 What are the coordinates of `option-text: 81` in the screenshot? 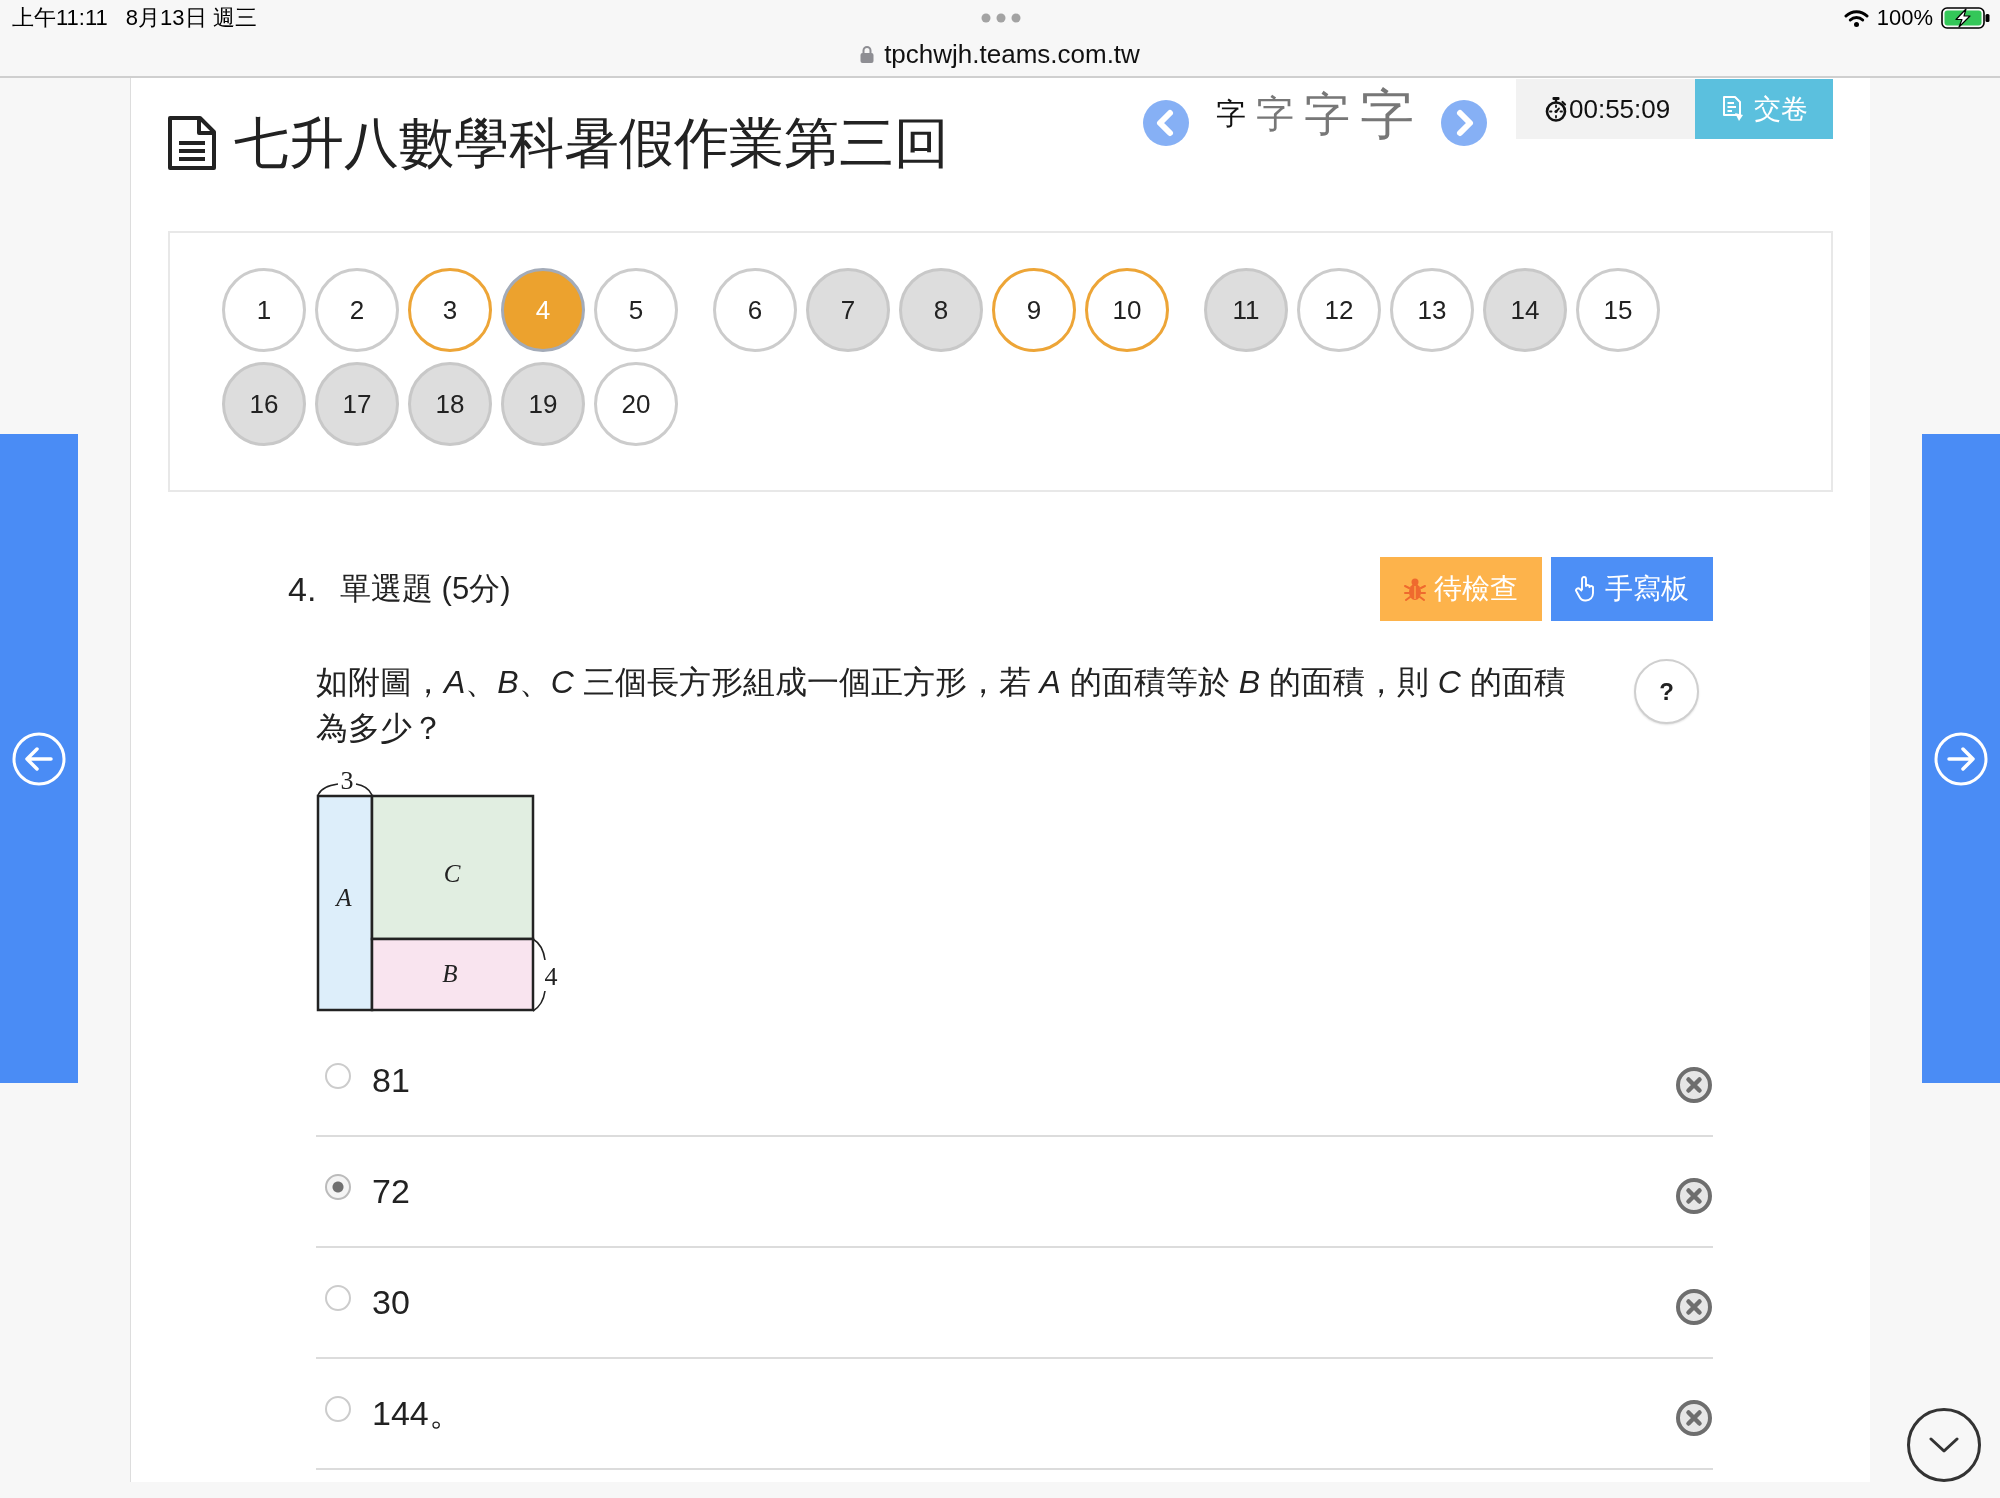 It's located at (391, 1080).